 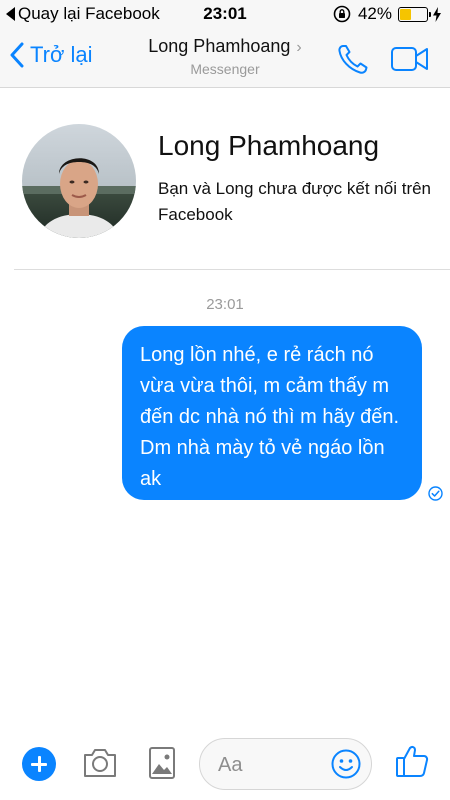 I want to click on camera-button, so click(x=100, y=765).